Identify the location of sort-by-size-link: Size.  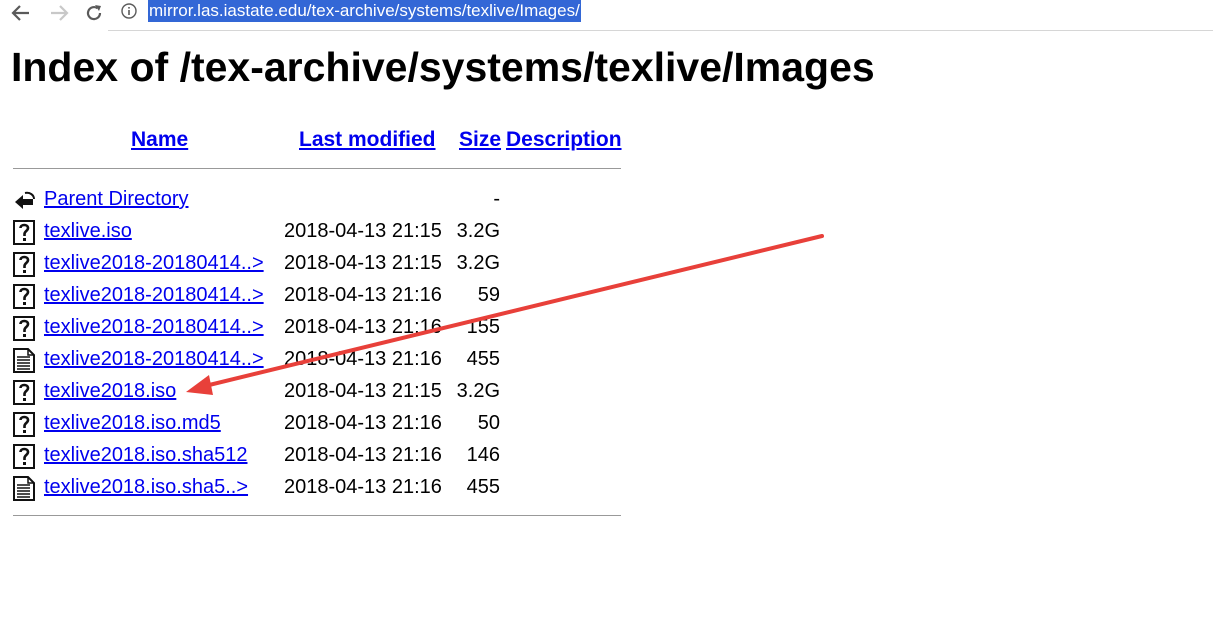
(480, 139).